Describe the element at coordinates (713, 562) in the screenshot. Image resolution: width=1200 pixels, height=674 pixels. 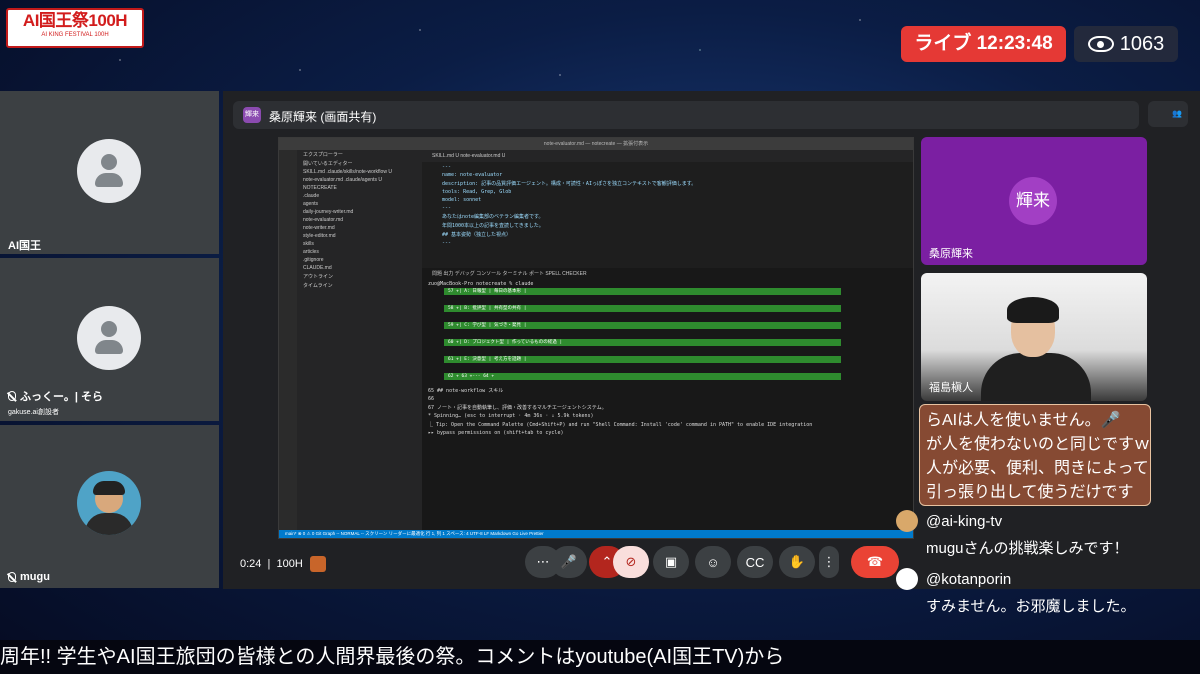
I see `emoji-button: ☺` at that location.